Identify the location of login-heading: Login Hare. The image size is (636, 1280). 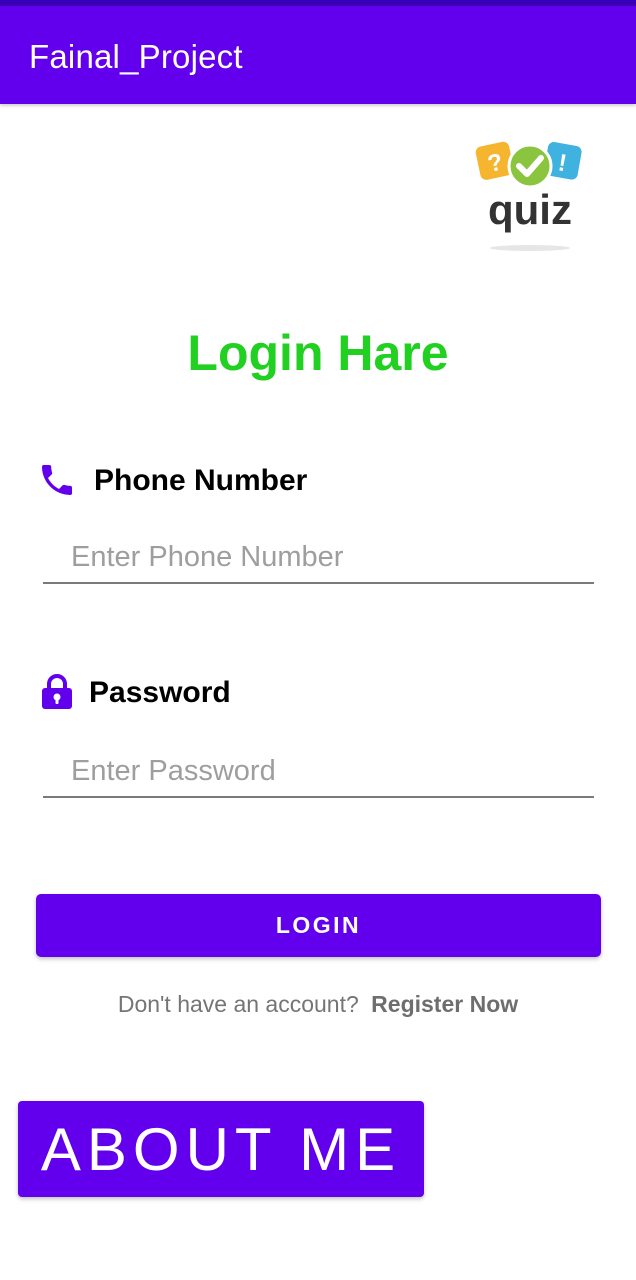
(318, 353).